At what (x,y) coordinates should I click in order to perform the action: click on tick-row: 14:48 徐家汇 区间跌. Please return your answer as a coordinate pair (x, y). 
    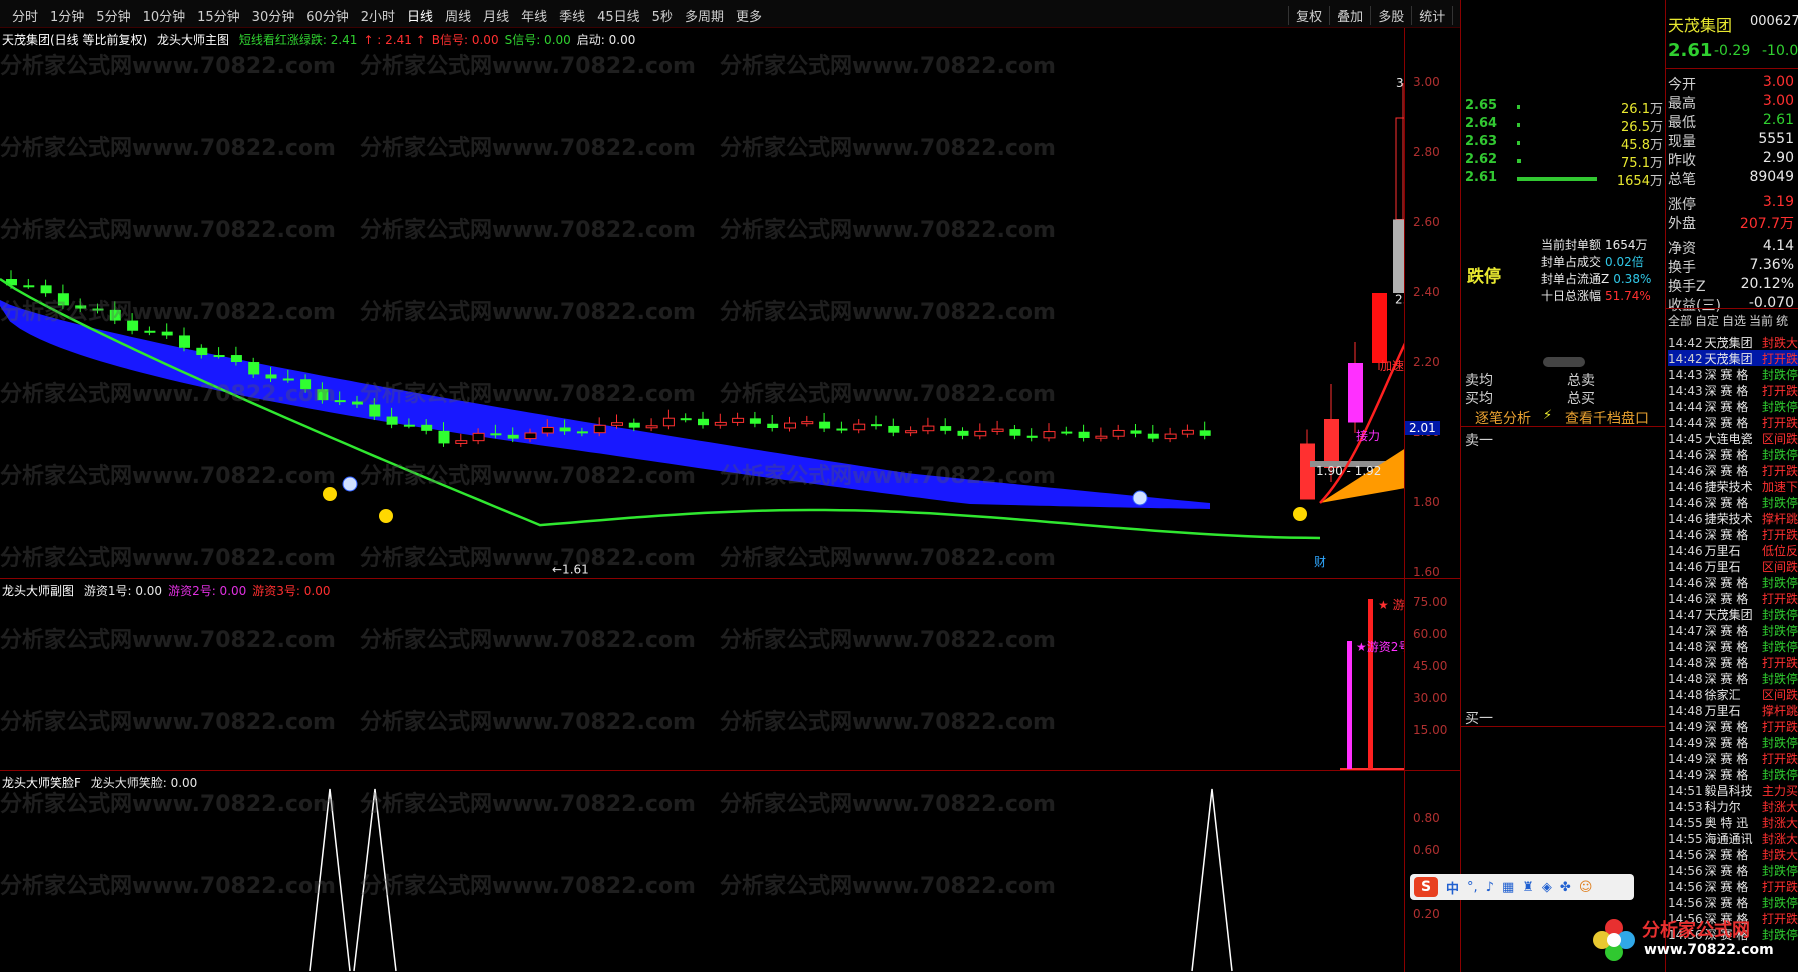
    Looking at the image, I should click on (1733, 694).